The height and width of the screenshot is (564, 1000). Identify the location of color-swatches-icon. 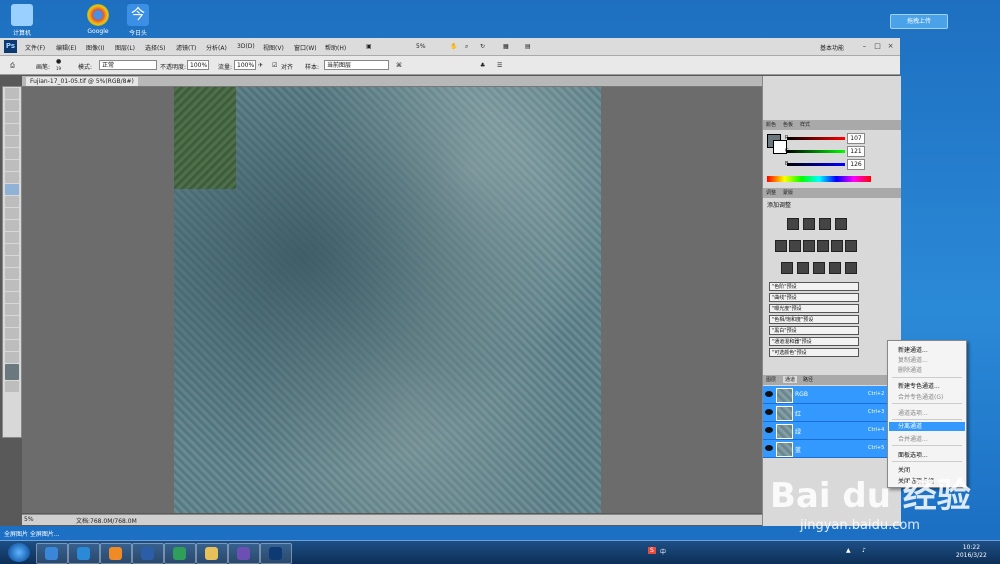
(12, 372).